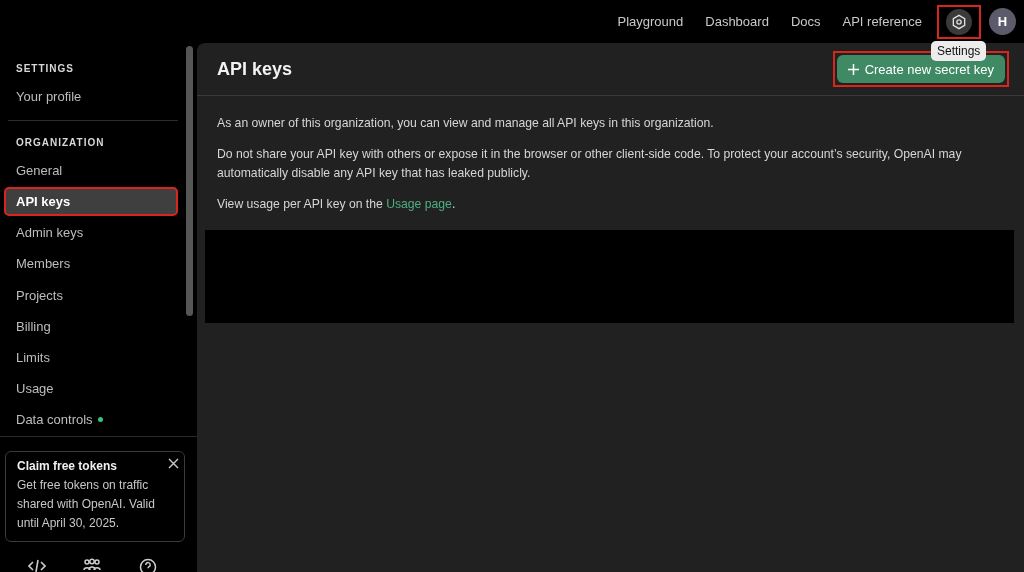 Image resolution: width=1024 pixels, height=572 pixels. Describe the element at coordinates (60, 143) in the screenshot. I see `section-heading: ORGANIZATION` at that location.